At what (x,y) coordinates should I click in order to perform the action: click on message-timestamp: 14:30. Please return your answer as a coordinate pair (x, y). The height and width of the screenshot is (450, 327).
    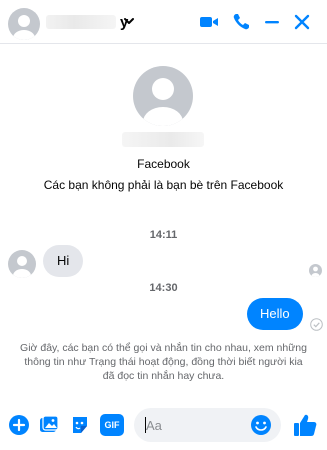
    Looking at the image, I should click on (163, 288).